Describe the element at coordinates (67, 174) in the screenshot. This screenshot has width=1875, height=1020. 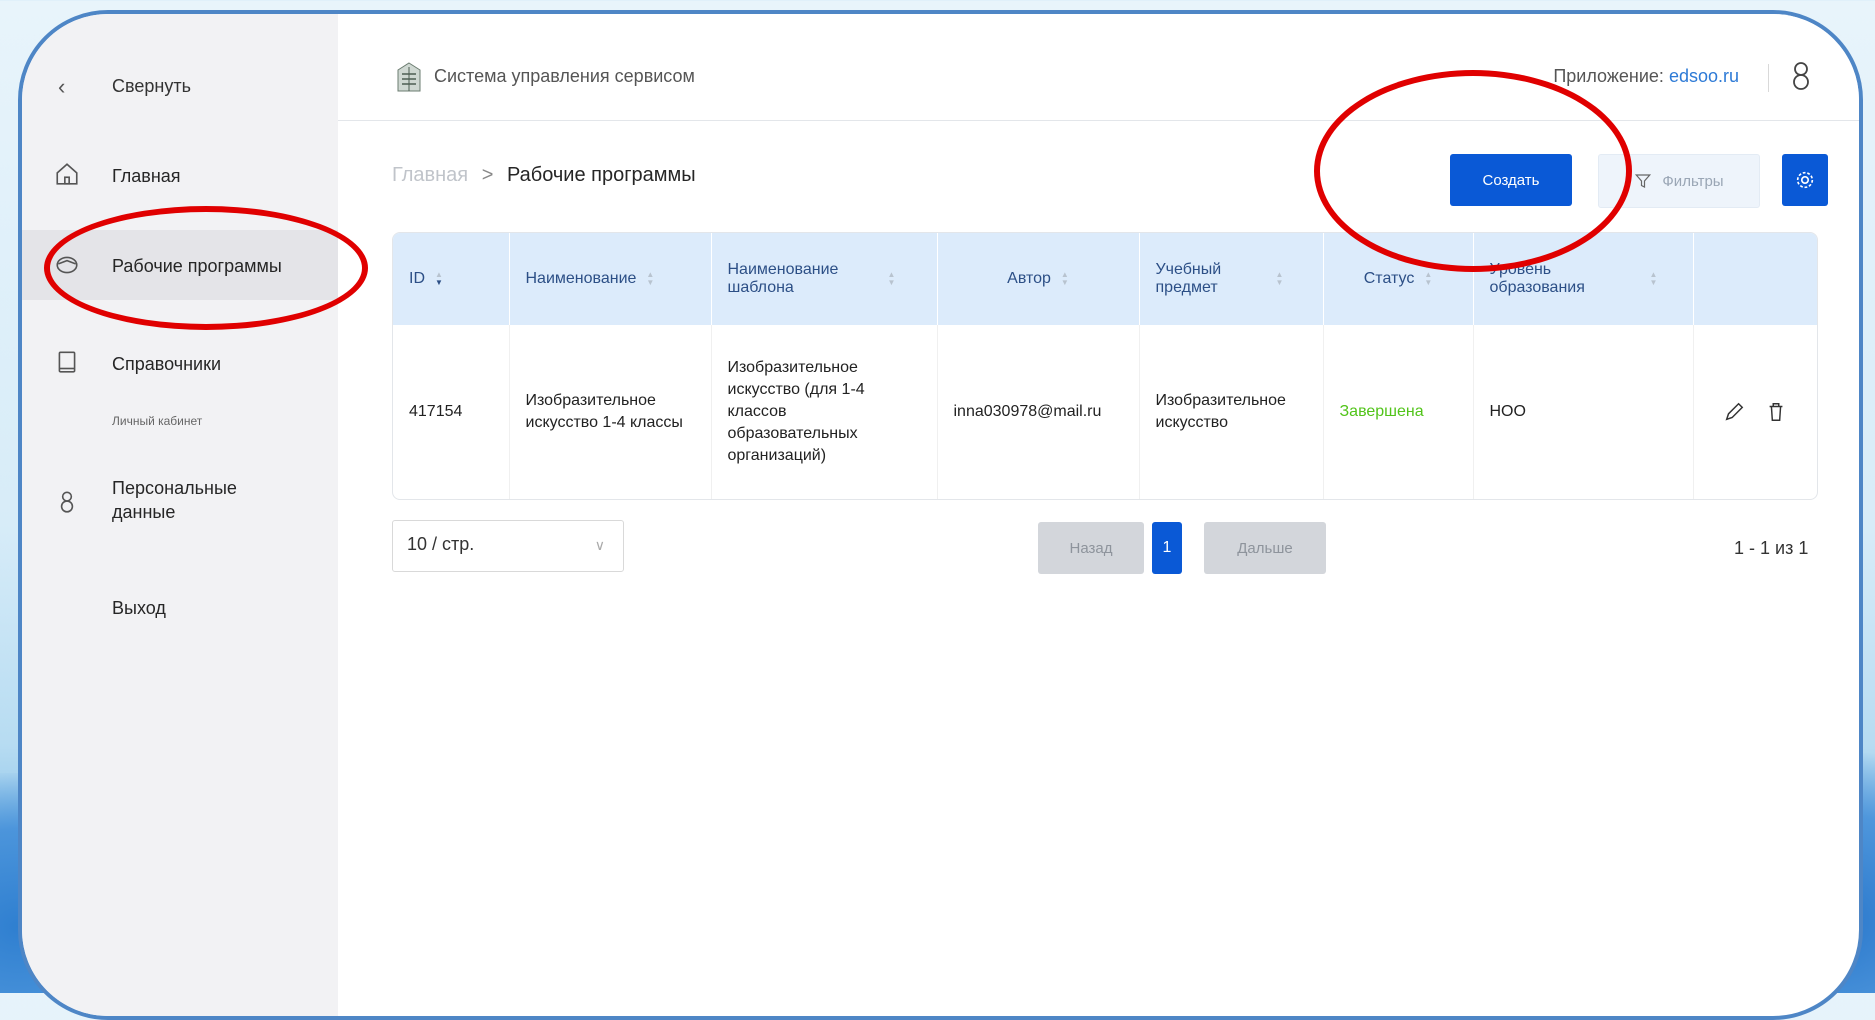
I see `home-icon` at that location.